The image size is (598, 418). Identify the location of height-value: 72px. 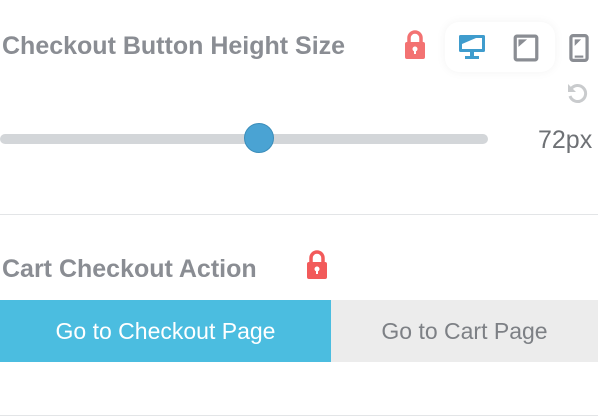
(565, 140).